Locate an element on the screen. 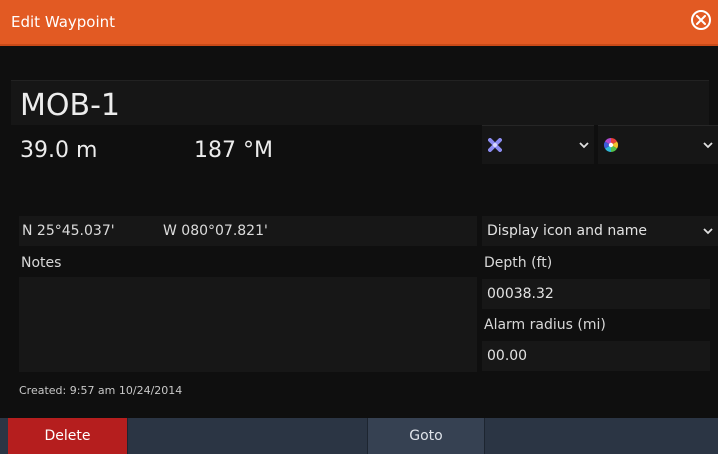 The height and width of the screenshot is (454, 718). alarm-radius-value: 00.00 is located at coordinates (507, 356).